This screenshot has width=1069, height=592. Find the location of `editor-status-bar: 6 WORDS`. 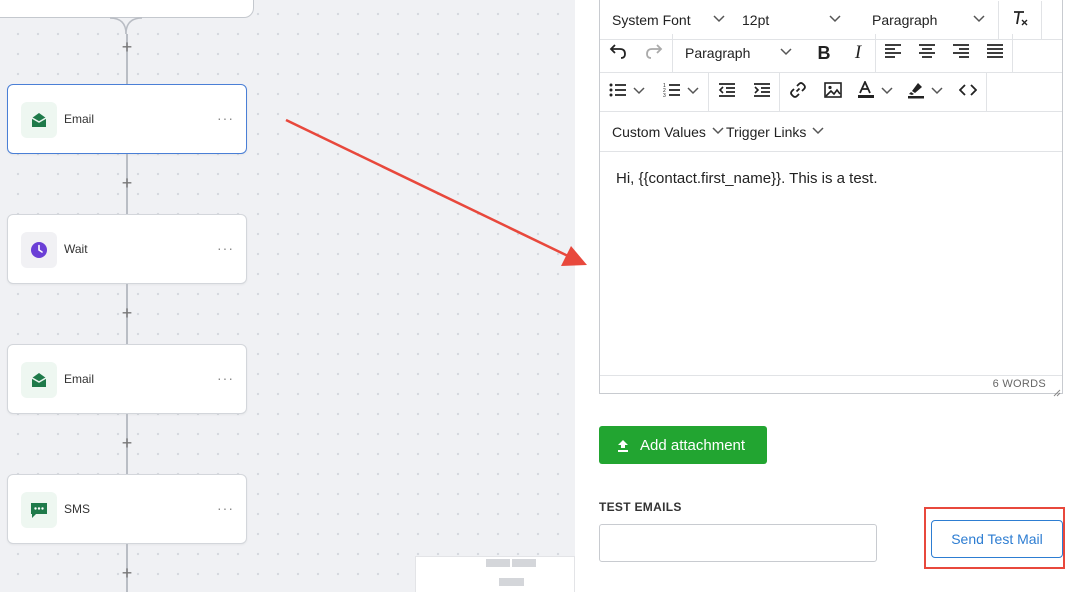

editor-status-bar: 6 WORDS is located at coordinates (831, 384).